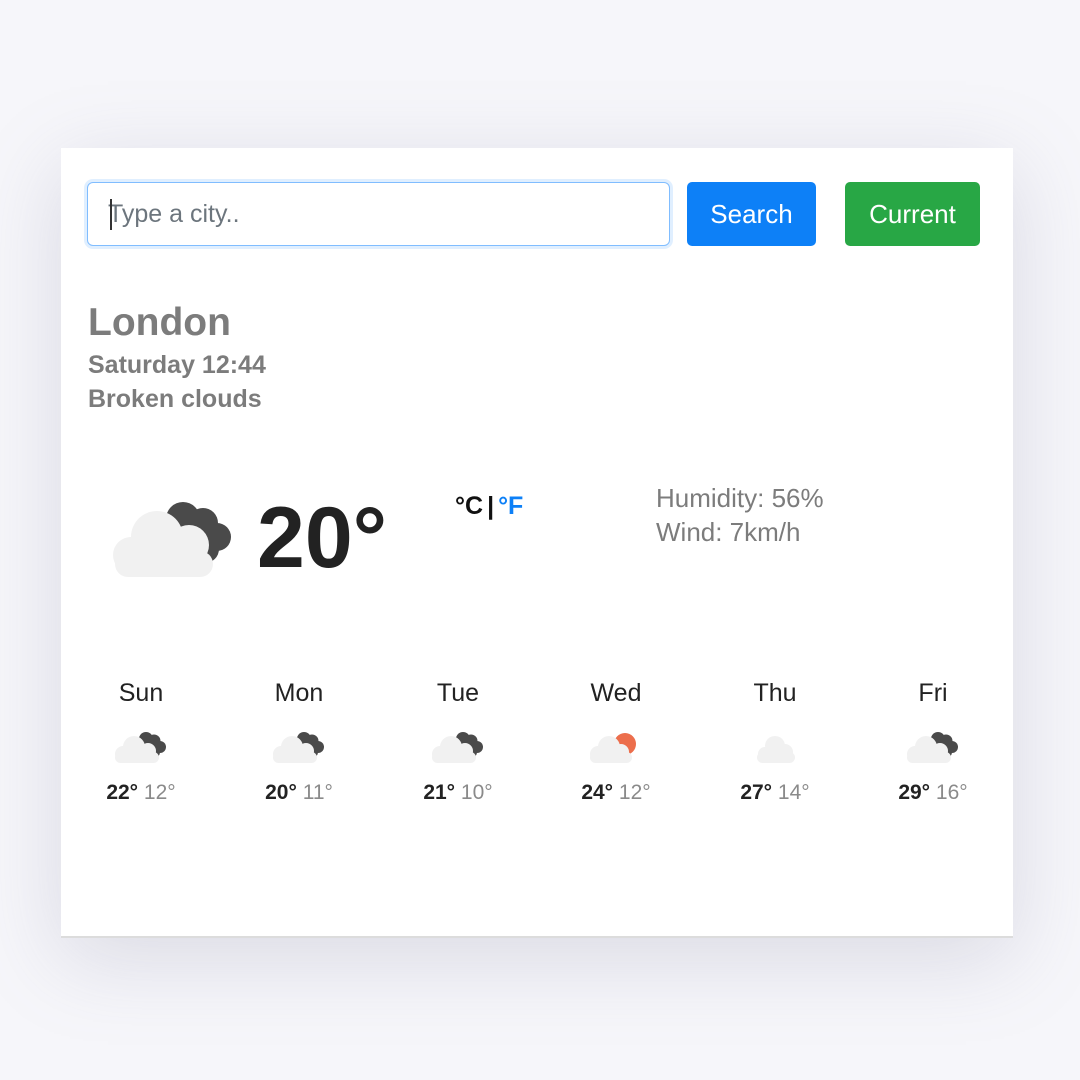 The image size is (1080, 1080). Describe the element at coordinates (378, 214) in the screenshot. I see `city-search-input` at that location.